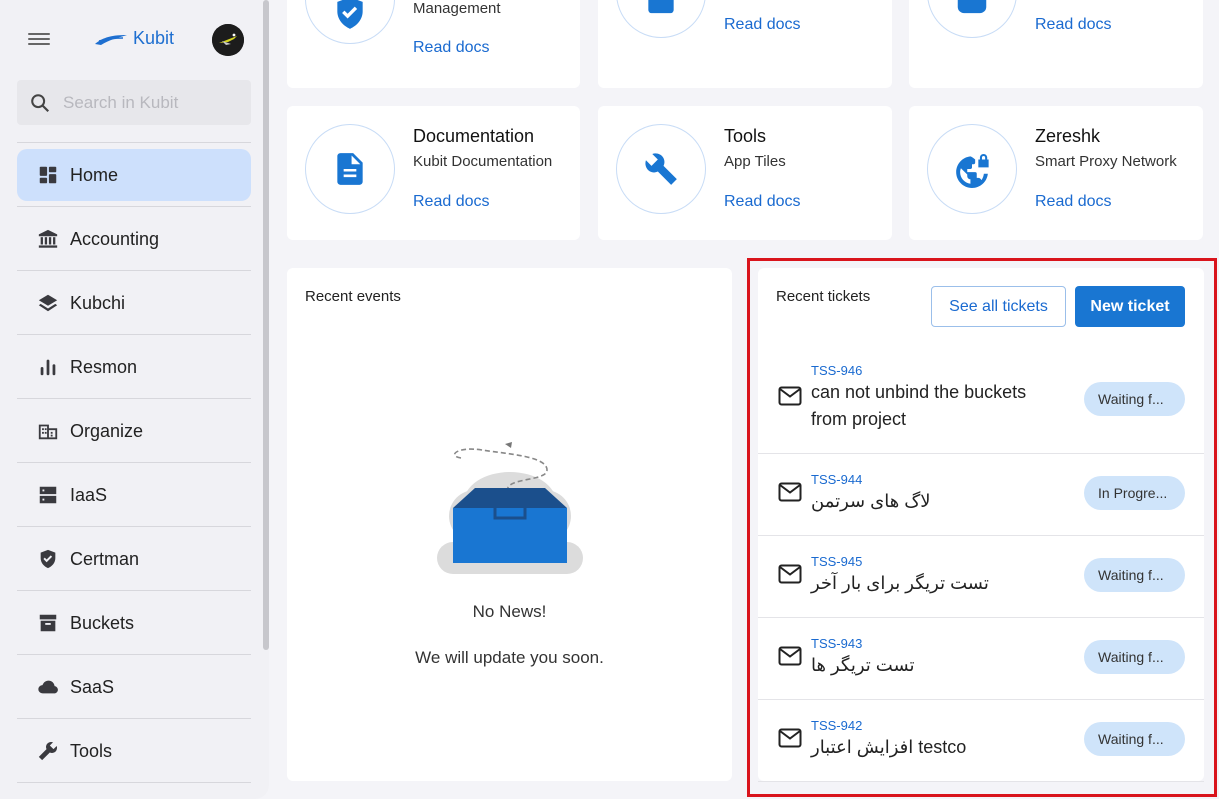 The width and height of the screenshot is (1219, 799). I want to click on sidebar-item-label: Resmon, so click(104, 366).